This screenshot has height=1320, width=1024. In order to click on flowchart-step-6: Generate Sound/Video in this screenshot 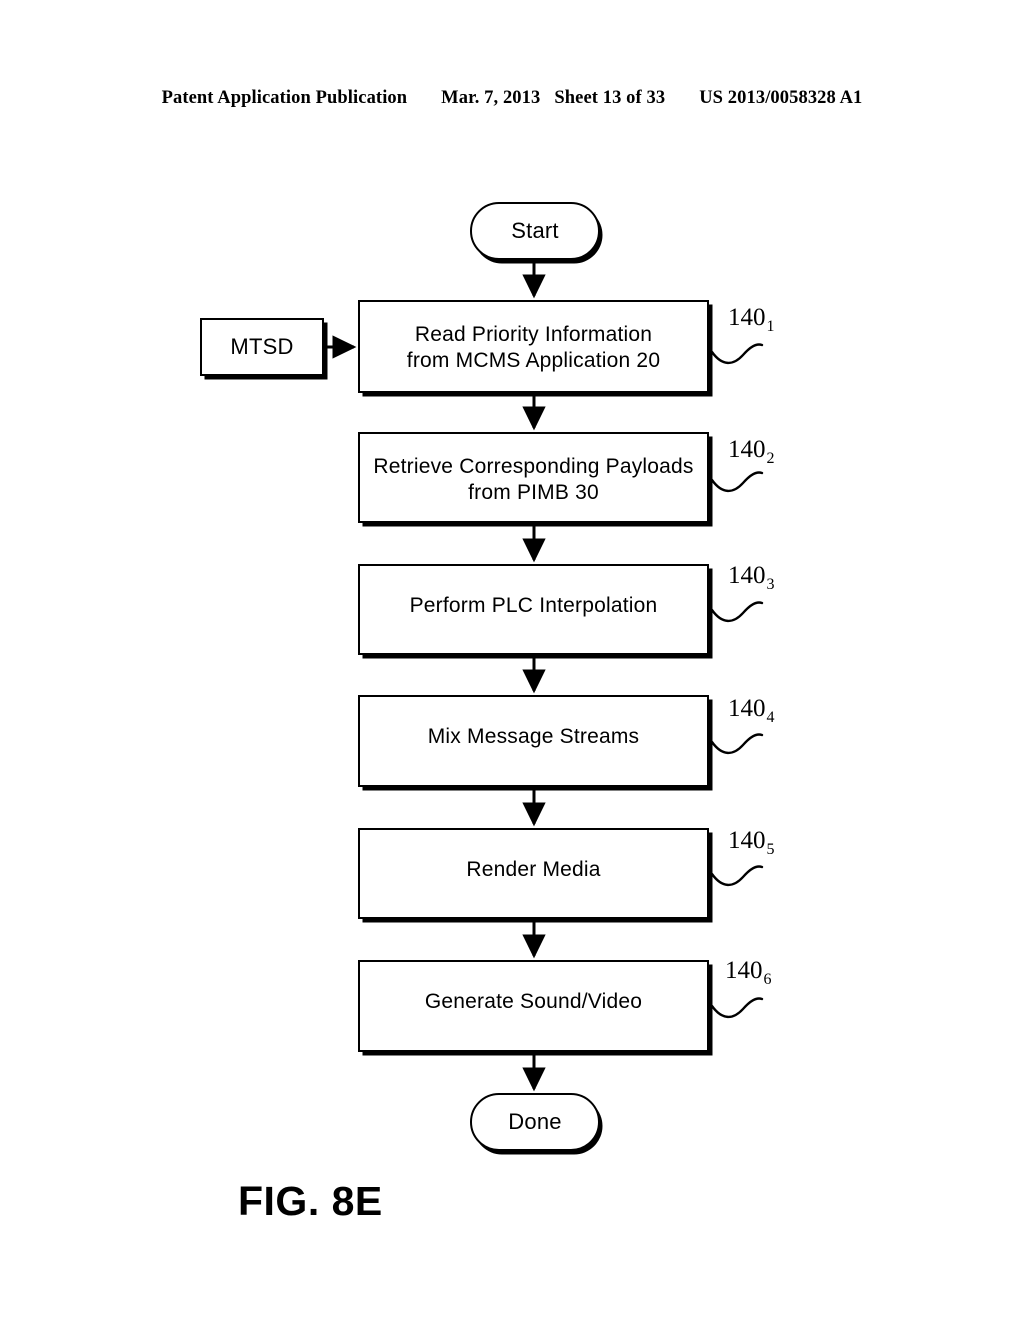, I will do `click(533, 1006)`.